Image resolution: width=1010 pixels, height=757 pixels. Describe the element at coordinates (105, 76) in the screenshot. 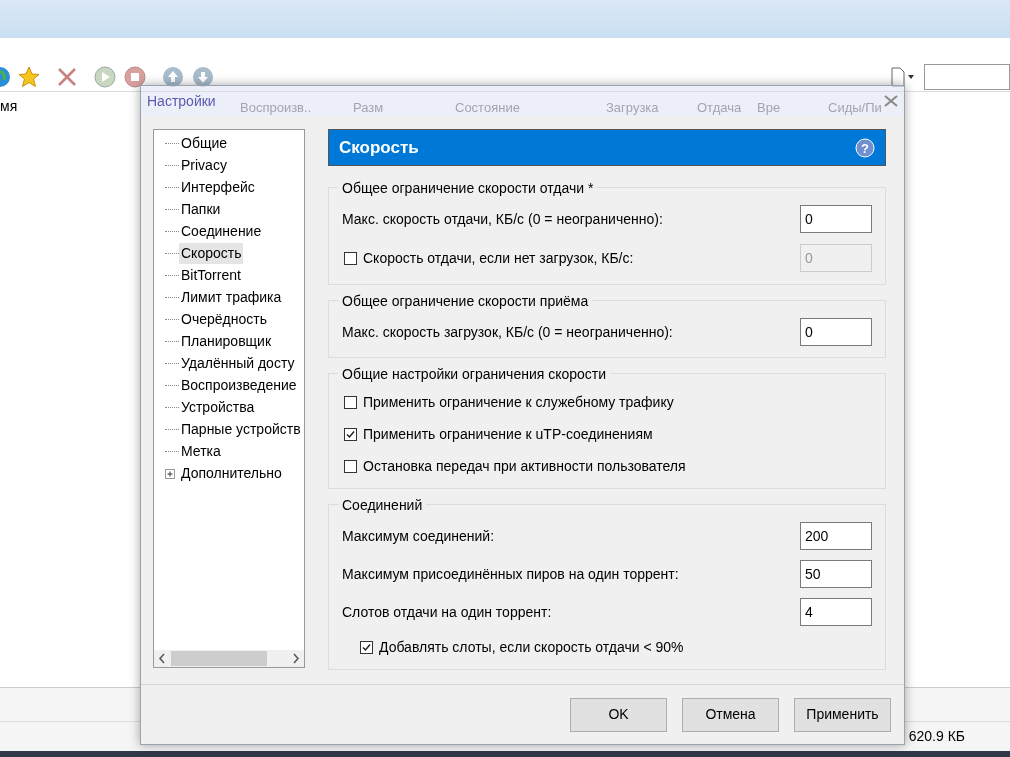

I see `play-icon` at that location.